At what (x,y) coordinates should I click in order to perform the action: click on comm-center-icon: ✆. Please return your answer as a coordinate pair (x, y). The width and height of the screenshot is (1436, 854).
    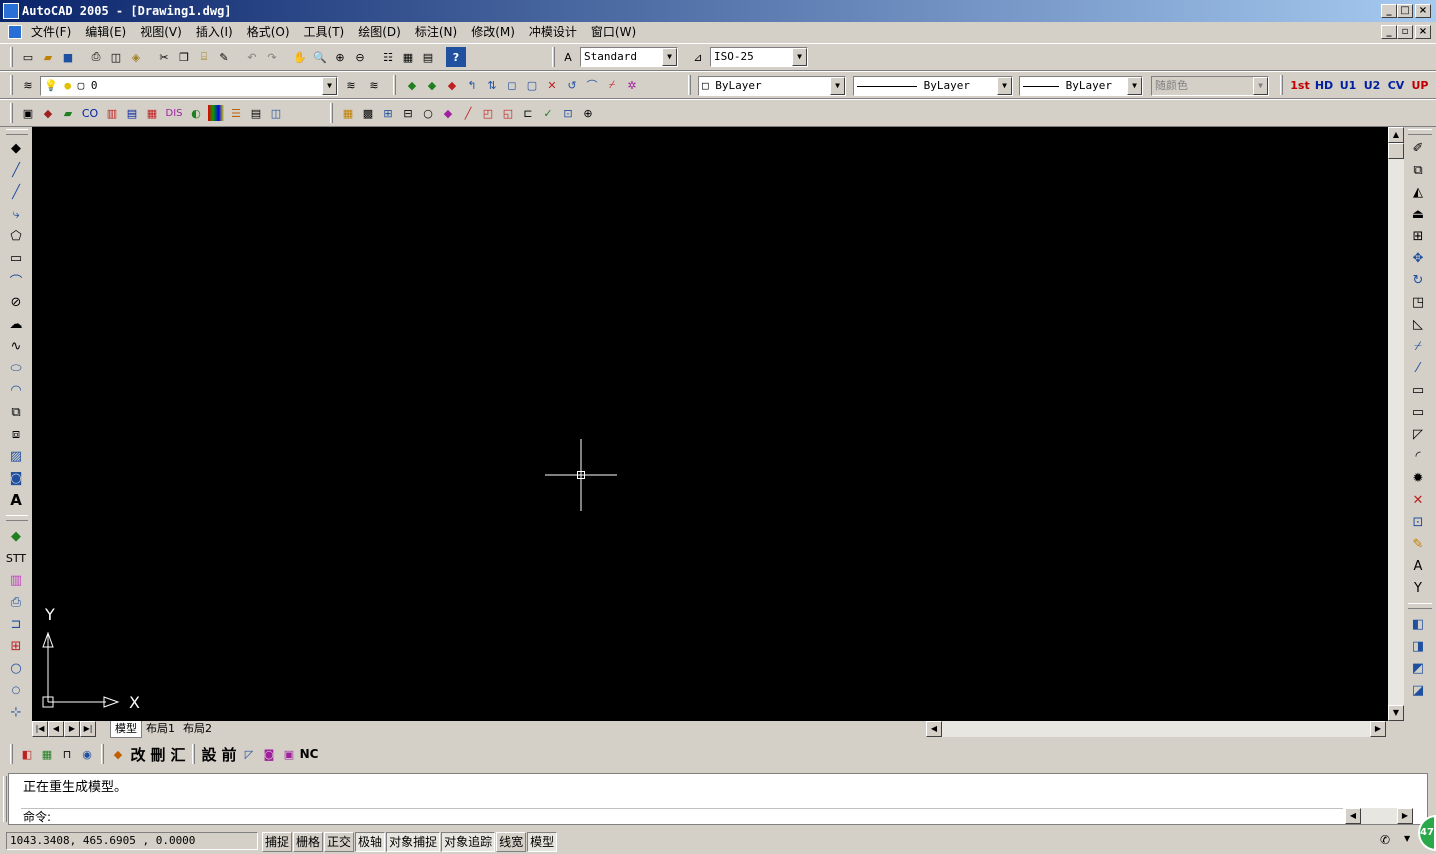
    Looking at the image, I should click on (1385, 840).